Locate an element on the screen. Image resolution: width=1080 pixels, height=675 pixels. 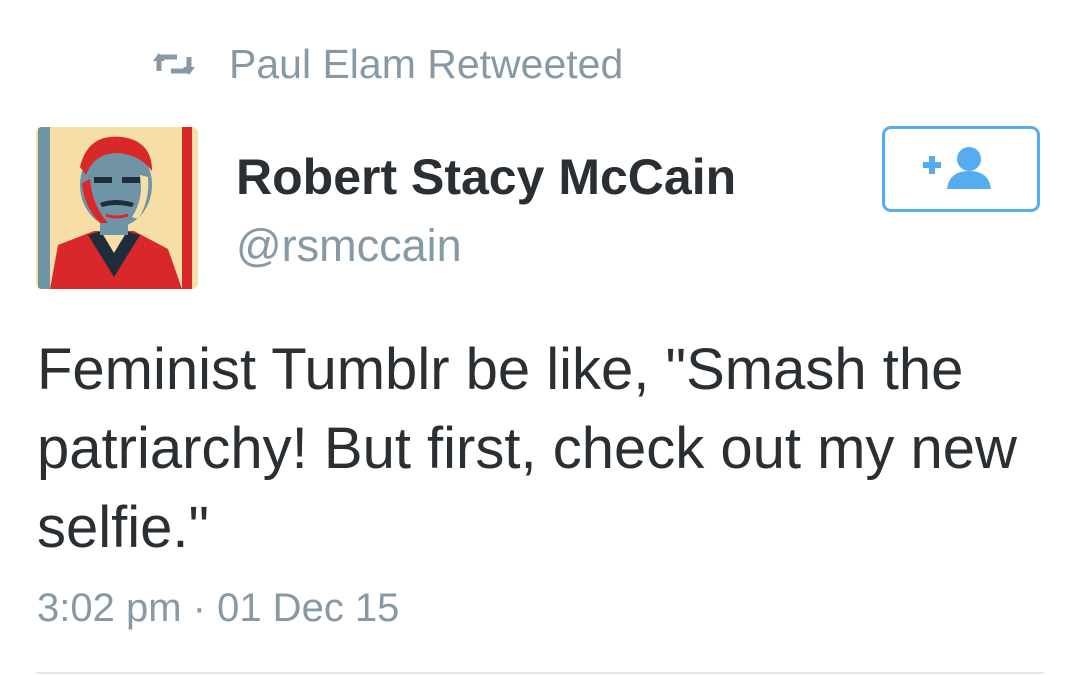
add-user-icon is located at coordinates (961, 169).